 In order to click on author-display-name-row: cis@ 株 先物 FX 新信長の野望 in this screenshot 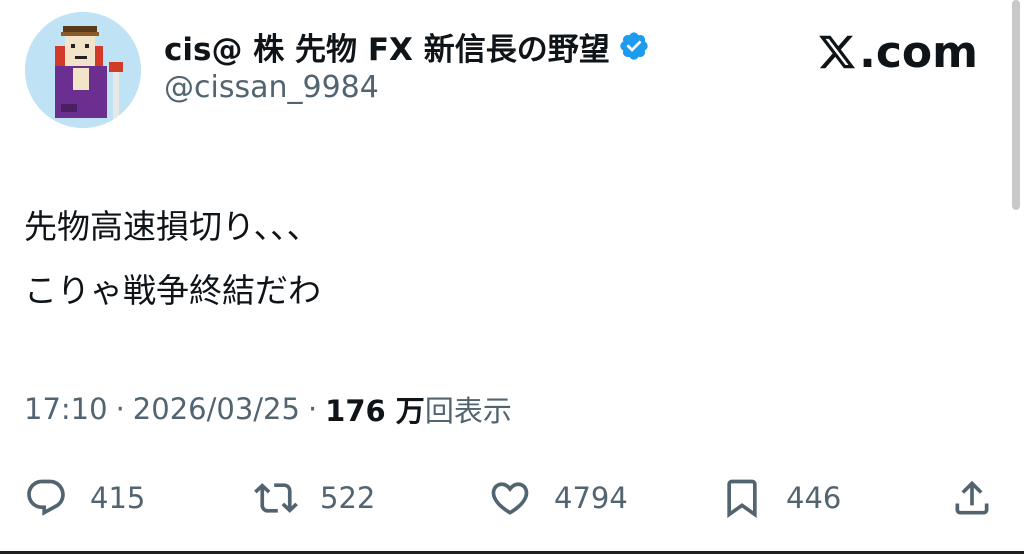, I will do `click(407, 46)`.